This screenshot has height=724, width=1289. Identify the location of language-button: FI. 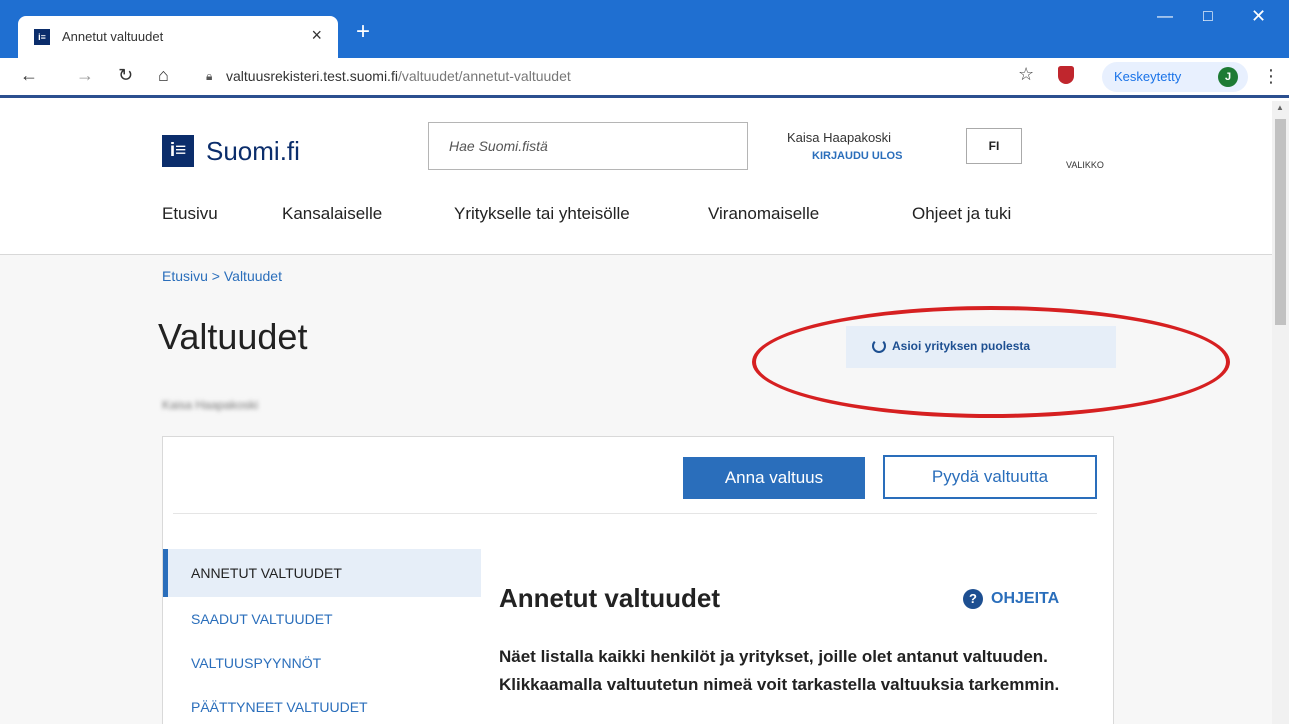
(994, 146).